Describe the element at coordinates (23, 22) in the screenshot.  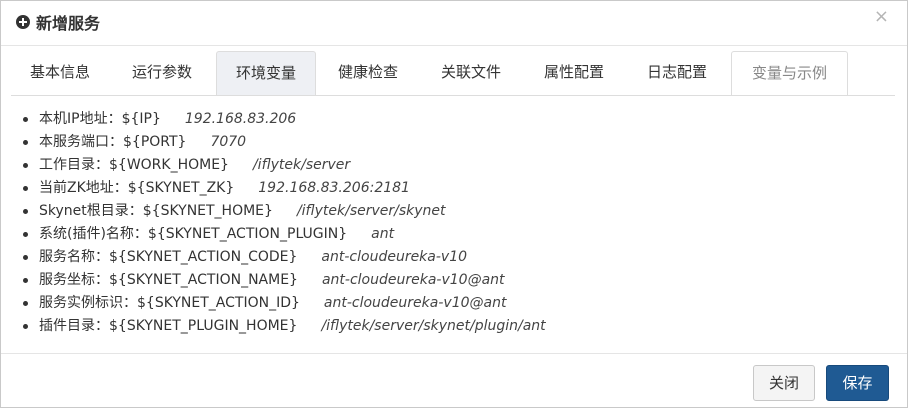
I see `plus-circle-icon` at that location.